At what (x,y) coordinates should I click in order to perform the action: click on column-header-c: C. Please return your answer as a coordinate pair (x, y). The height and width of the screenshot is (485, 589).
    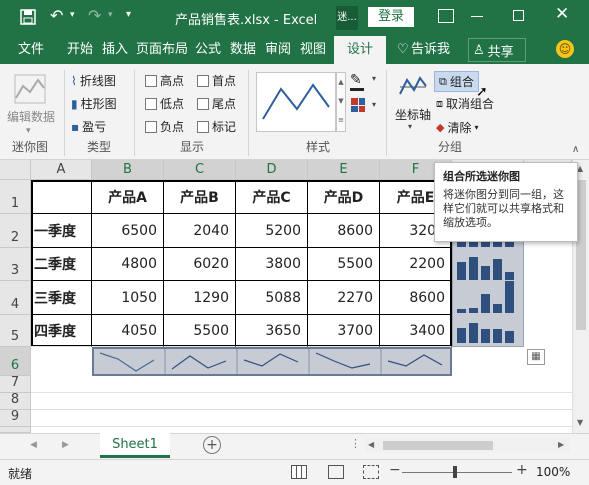
    Looking at the image, I should click on (200, 170).